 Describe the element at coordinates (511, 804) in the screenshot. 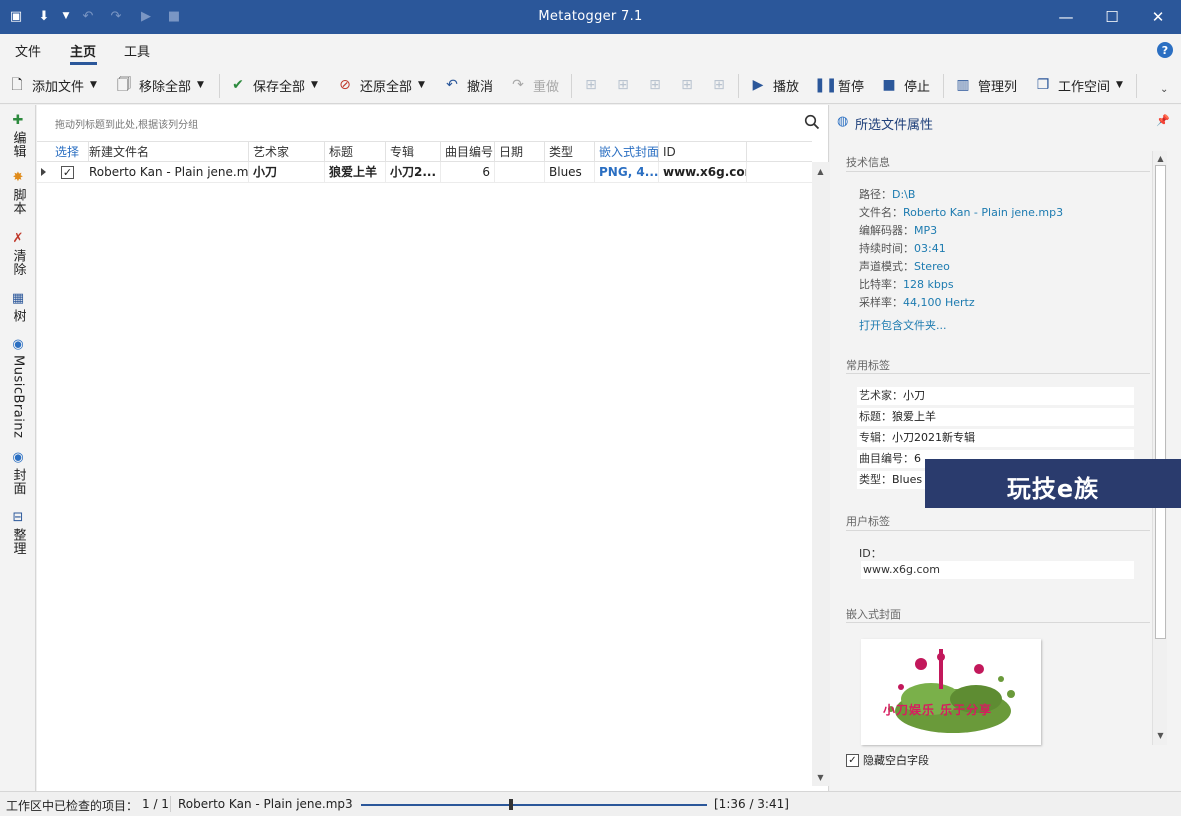

I see `playback-progress-handle` at that location.